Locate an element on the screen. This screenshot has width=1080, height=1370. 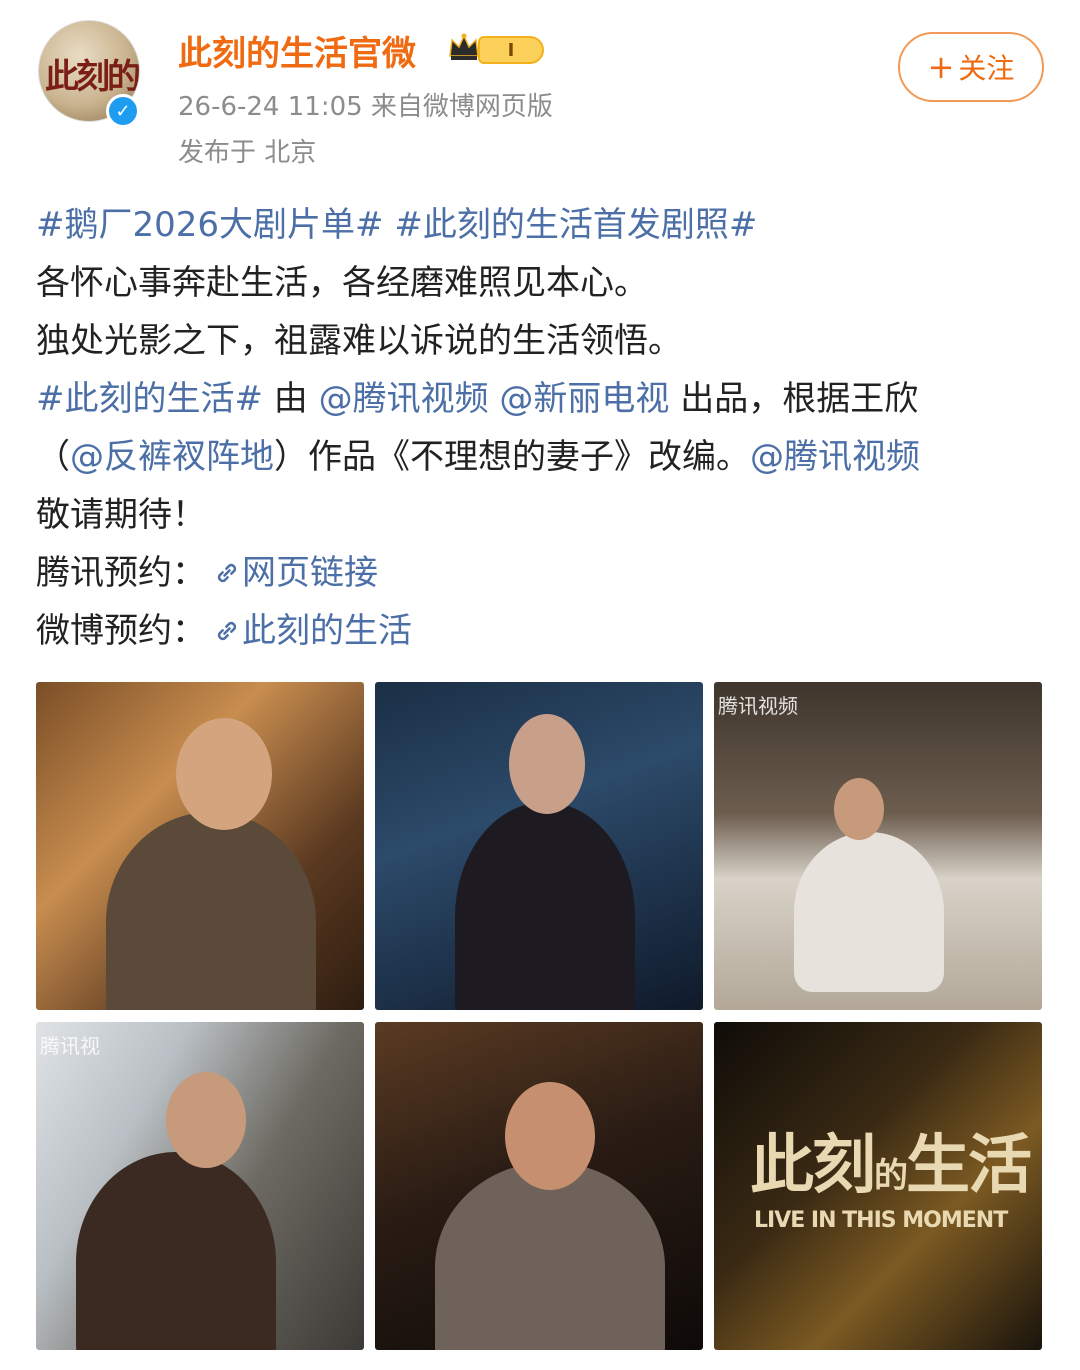
poster-title: 此刻的生活 is located at coordinates (891, 1160).